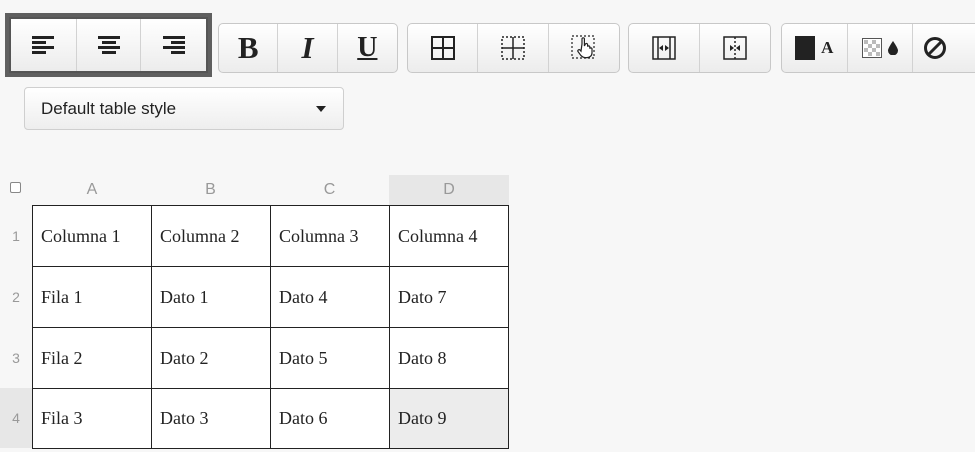  I want to click on clear-format-button, so click(944, 48).